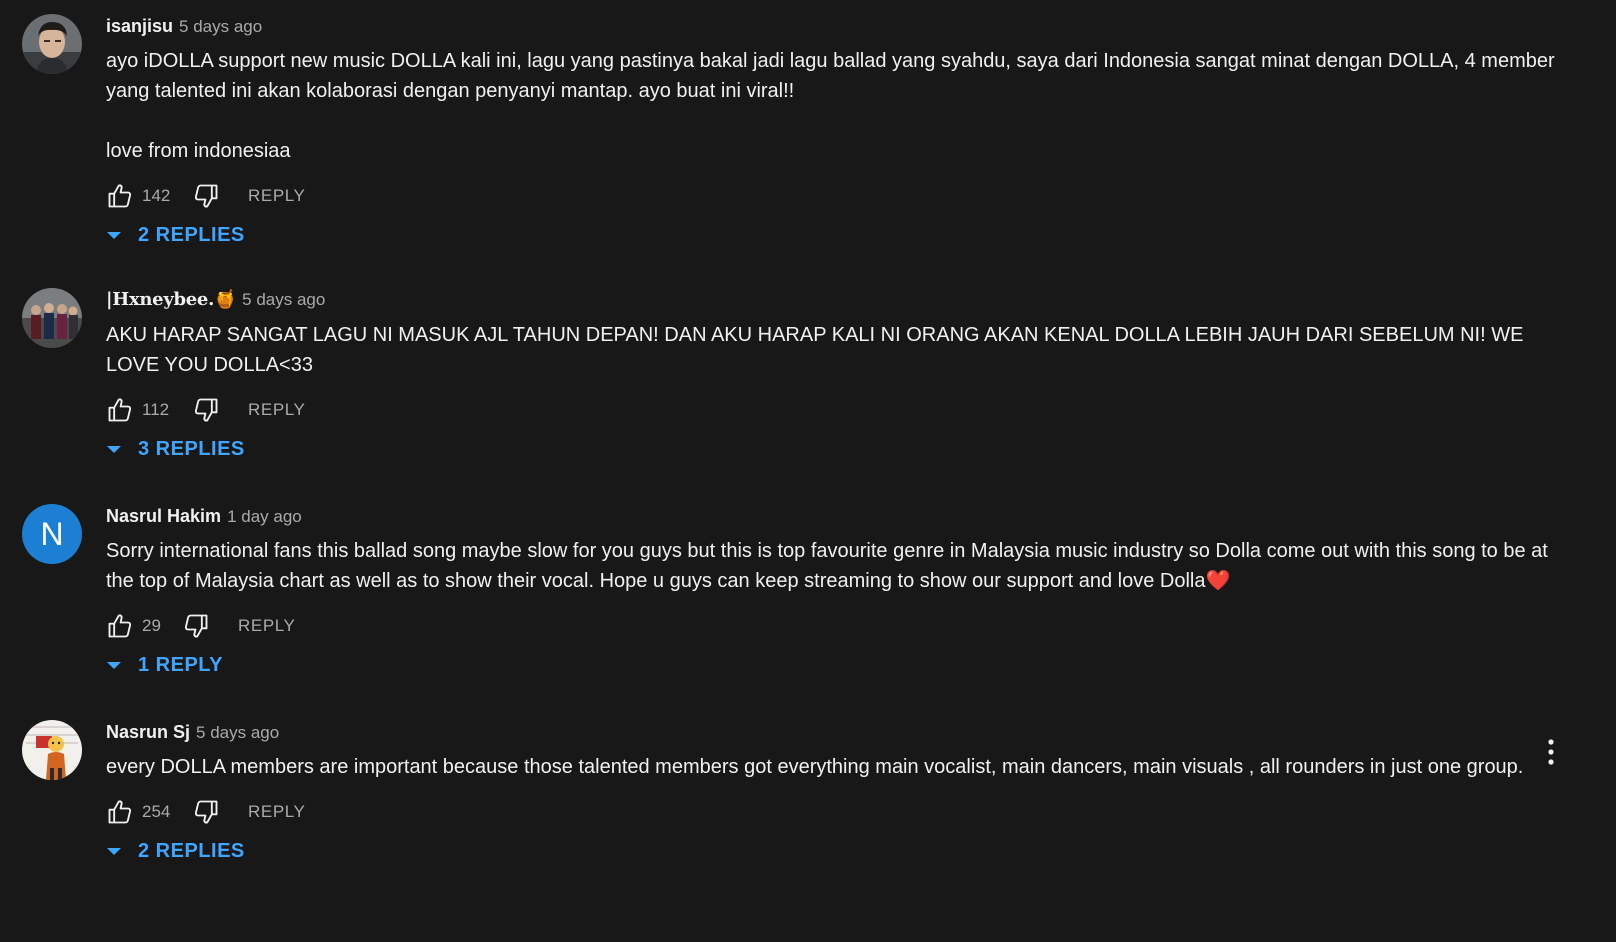 This screenshot has width=1616, height=942. I want to click on avatar: N, so click(52, 534).